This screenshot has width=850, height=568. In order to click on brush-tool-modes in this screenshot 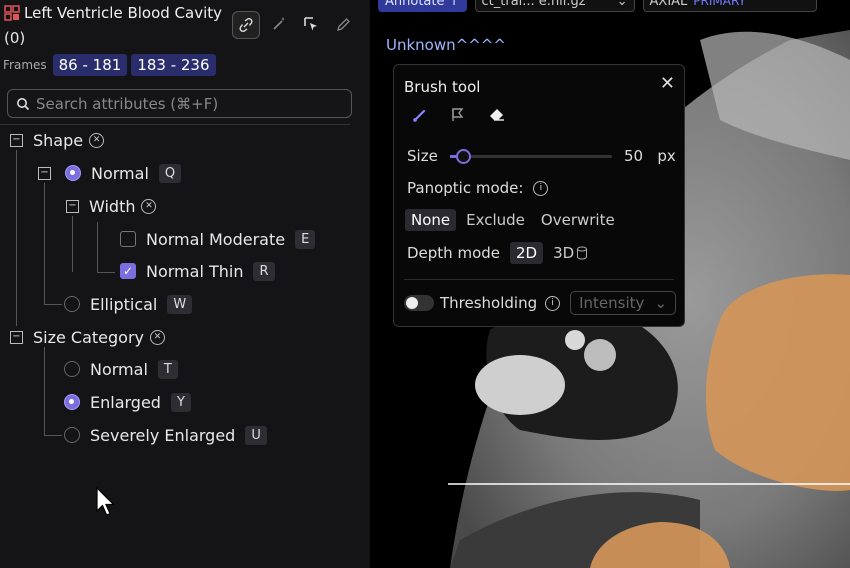, I will do `click(459, 115)`.